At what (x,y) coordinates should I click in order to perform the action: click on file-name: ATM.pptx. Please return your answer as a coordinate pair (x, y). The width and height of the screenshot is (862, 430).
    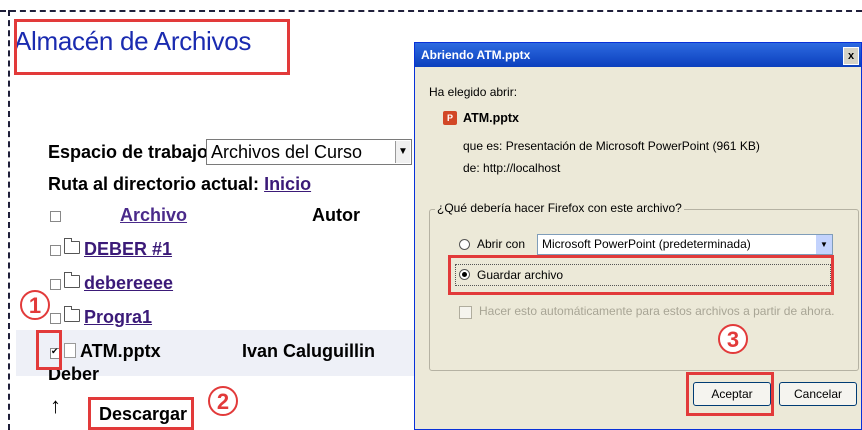
    Looking at the image, I should click on (120, 351).